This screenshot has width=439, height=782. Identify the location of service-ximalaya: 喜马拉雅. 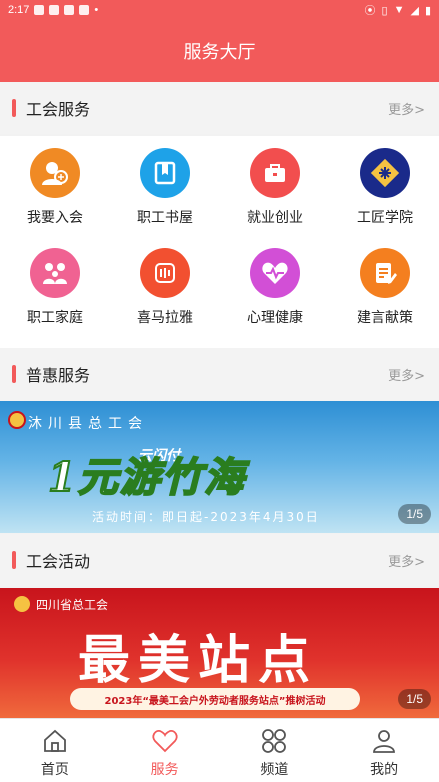
(165, 286).